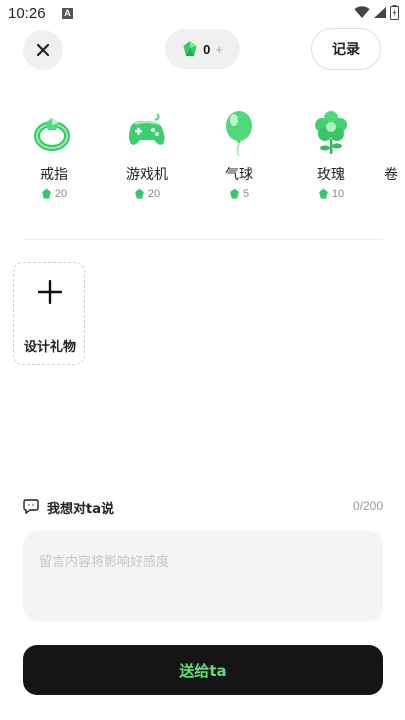  I want to click on gift-name: 游戏机, so click(147, 175).